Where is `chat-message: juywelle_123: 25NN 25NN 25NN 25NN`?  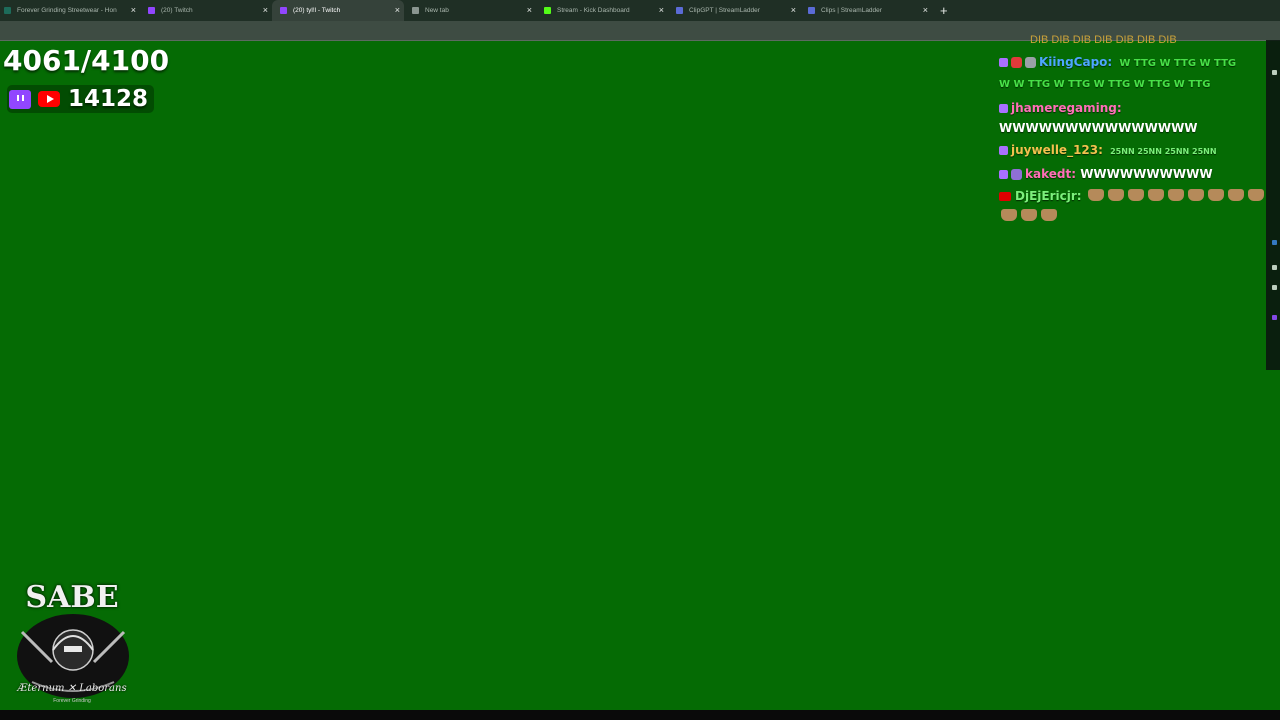
chat-message: juywelle_123: 25NN 25NN 25NN 25NN is located at coordinates (1133, 151).